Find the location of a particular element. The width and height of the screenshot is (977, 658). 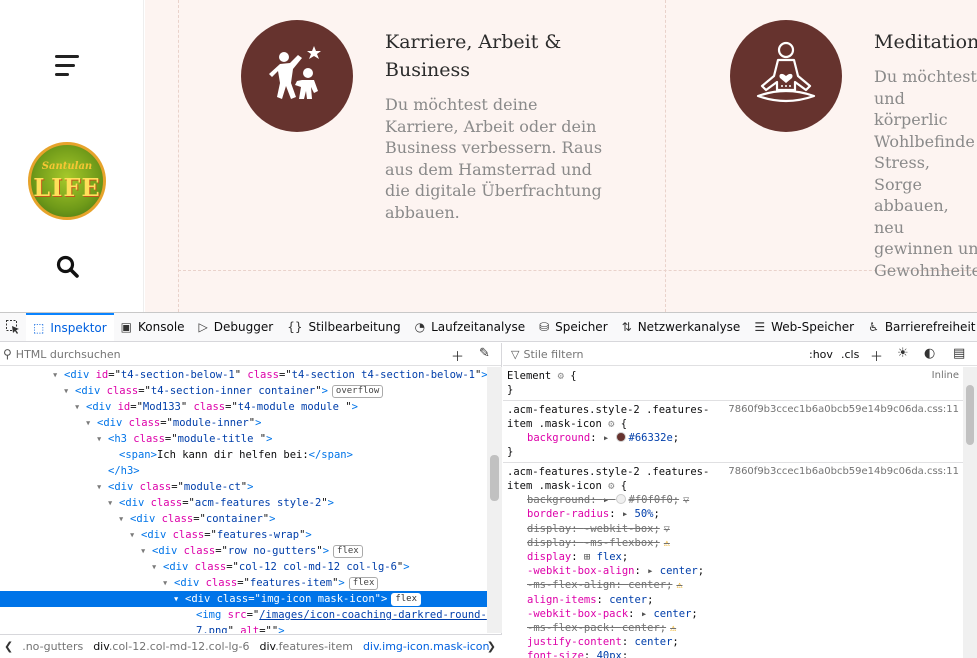

markup-token: <div is located at coordinates (135, 503).